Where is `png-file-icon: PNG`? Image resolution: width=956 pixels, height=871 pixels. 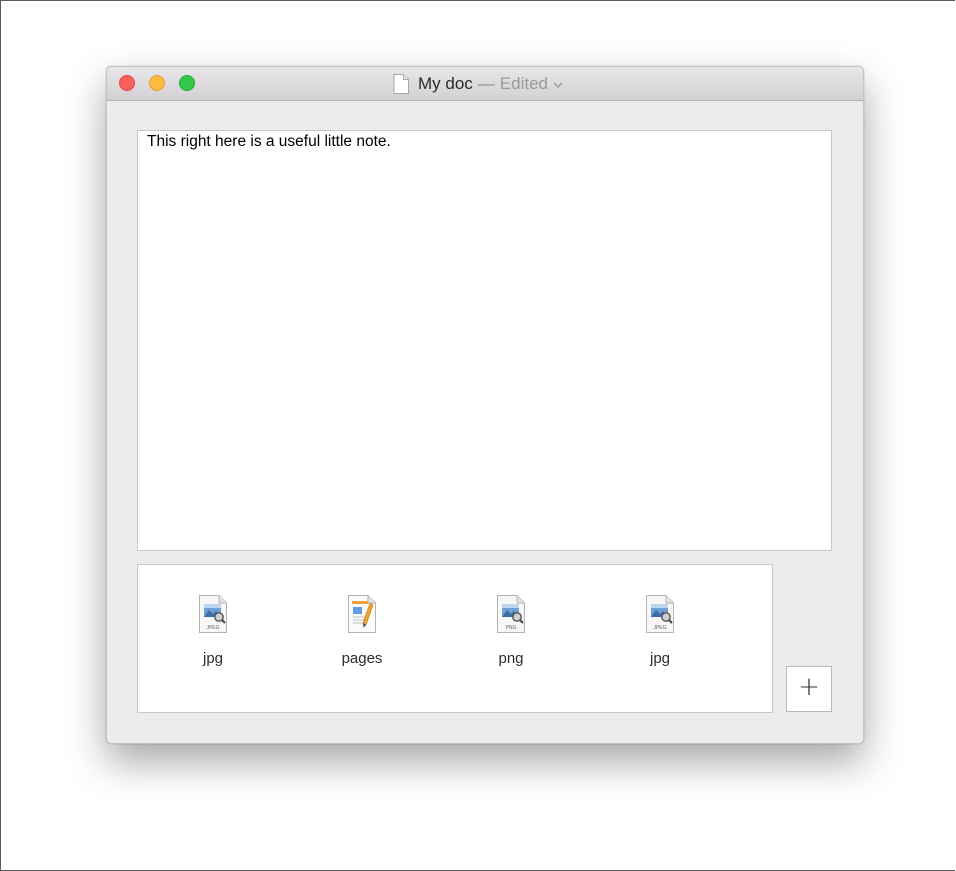 png-file-icon: PNG is located at coordinates (511, 614).